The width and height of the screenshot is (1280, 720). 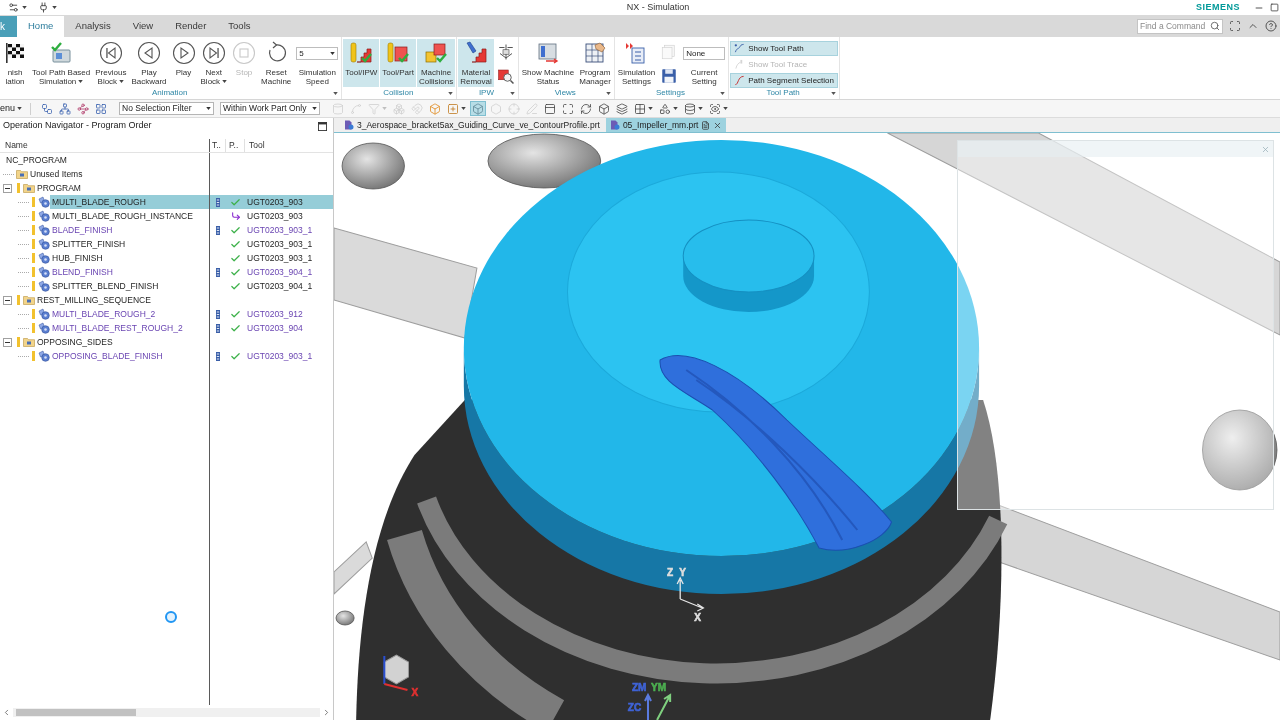 I want to click on bar-stairs-icon, so click(x=475, y=53).